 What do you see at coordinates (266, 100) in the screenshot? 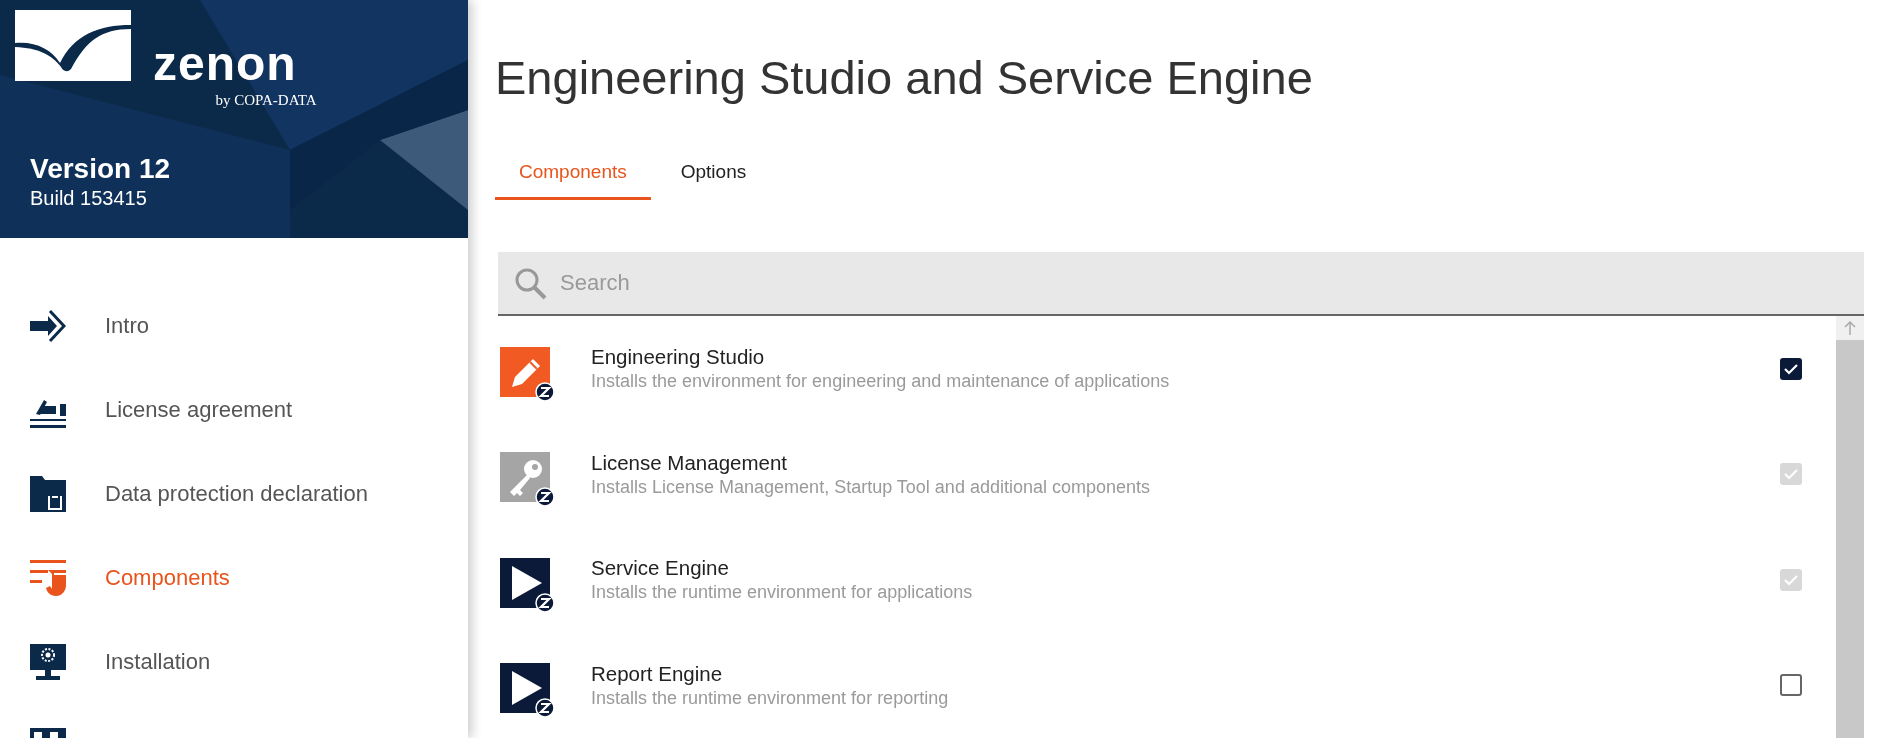
I see `brand-tagline: by COPA-DATA` at bounding box center [266, 100].